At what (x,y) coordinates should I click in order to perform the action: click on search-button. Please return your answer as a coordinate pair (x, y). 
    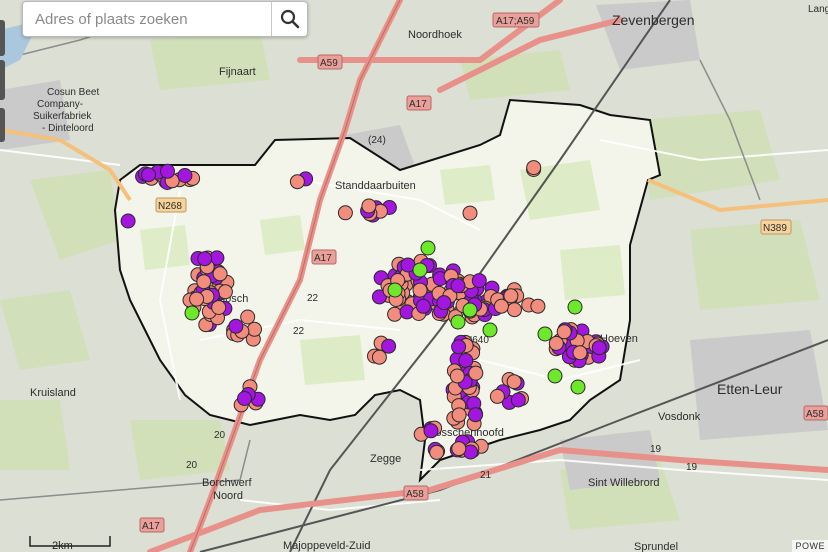
    Looking at the image, I should click on (289, 19).